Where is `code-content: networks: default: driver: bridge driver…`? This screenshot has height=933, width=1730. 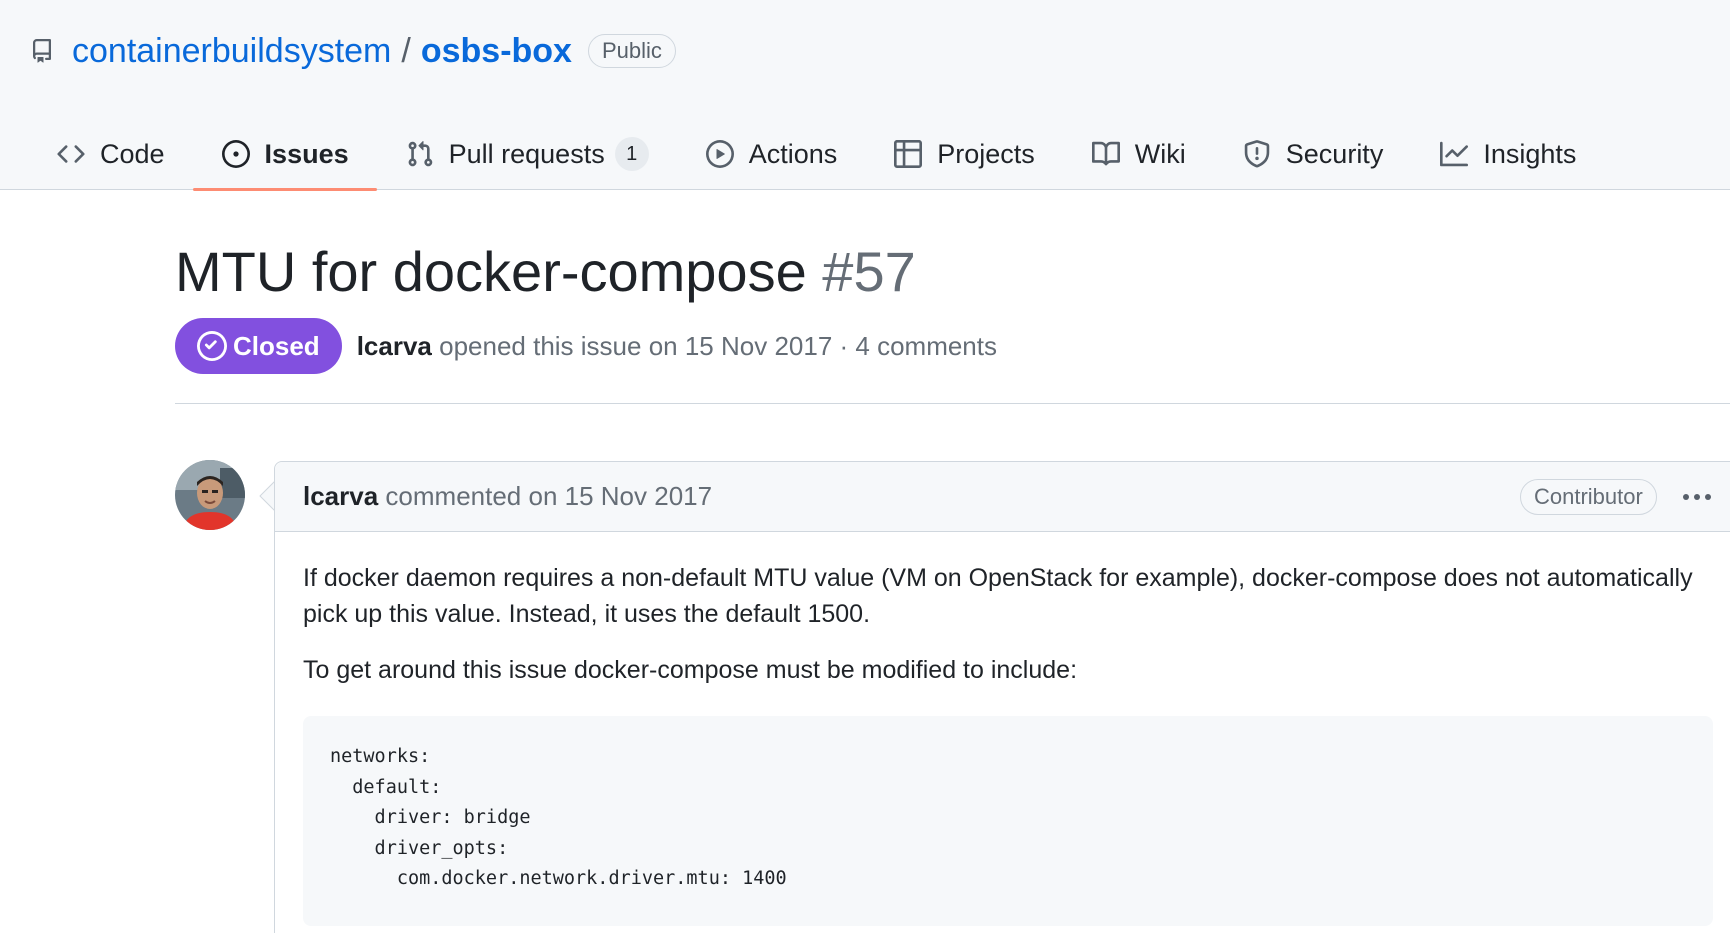
code-content: networks: default: driver: bridge driver… is located at coordinates (558, 817).